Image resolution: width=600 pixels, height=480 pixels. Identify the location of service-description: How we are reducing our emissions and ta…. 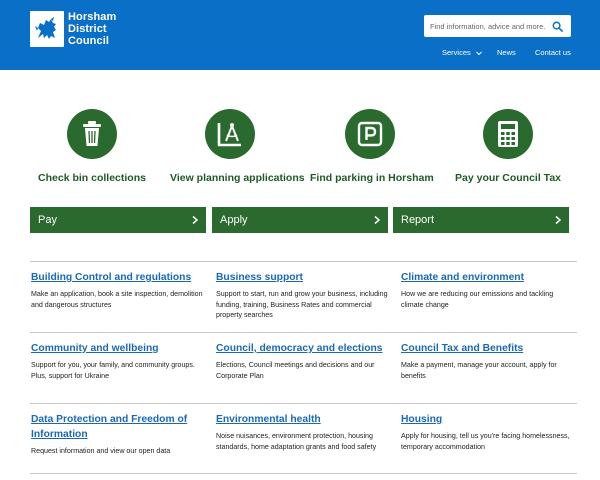
(477, 299).